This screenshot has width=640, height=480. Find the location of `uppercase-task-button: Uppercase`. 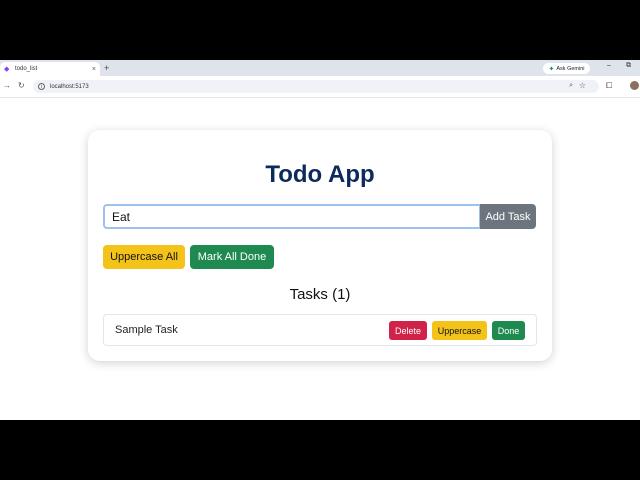

uppercase-task-button: Uppercase is located at coordinates (459, 330).